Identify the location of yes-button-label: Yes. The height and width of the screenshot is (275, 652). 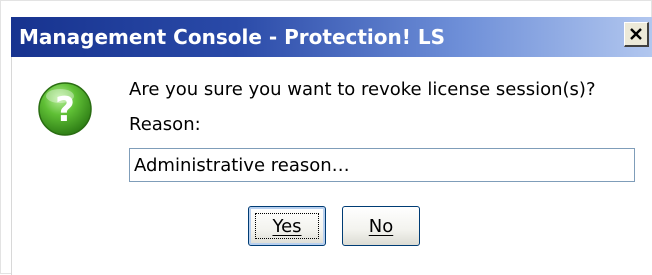
(287, 226).